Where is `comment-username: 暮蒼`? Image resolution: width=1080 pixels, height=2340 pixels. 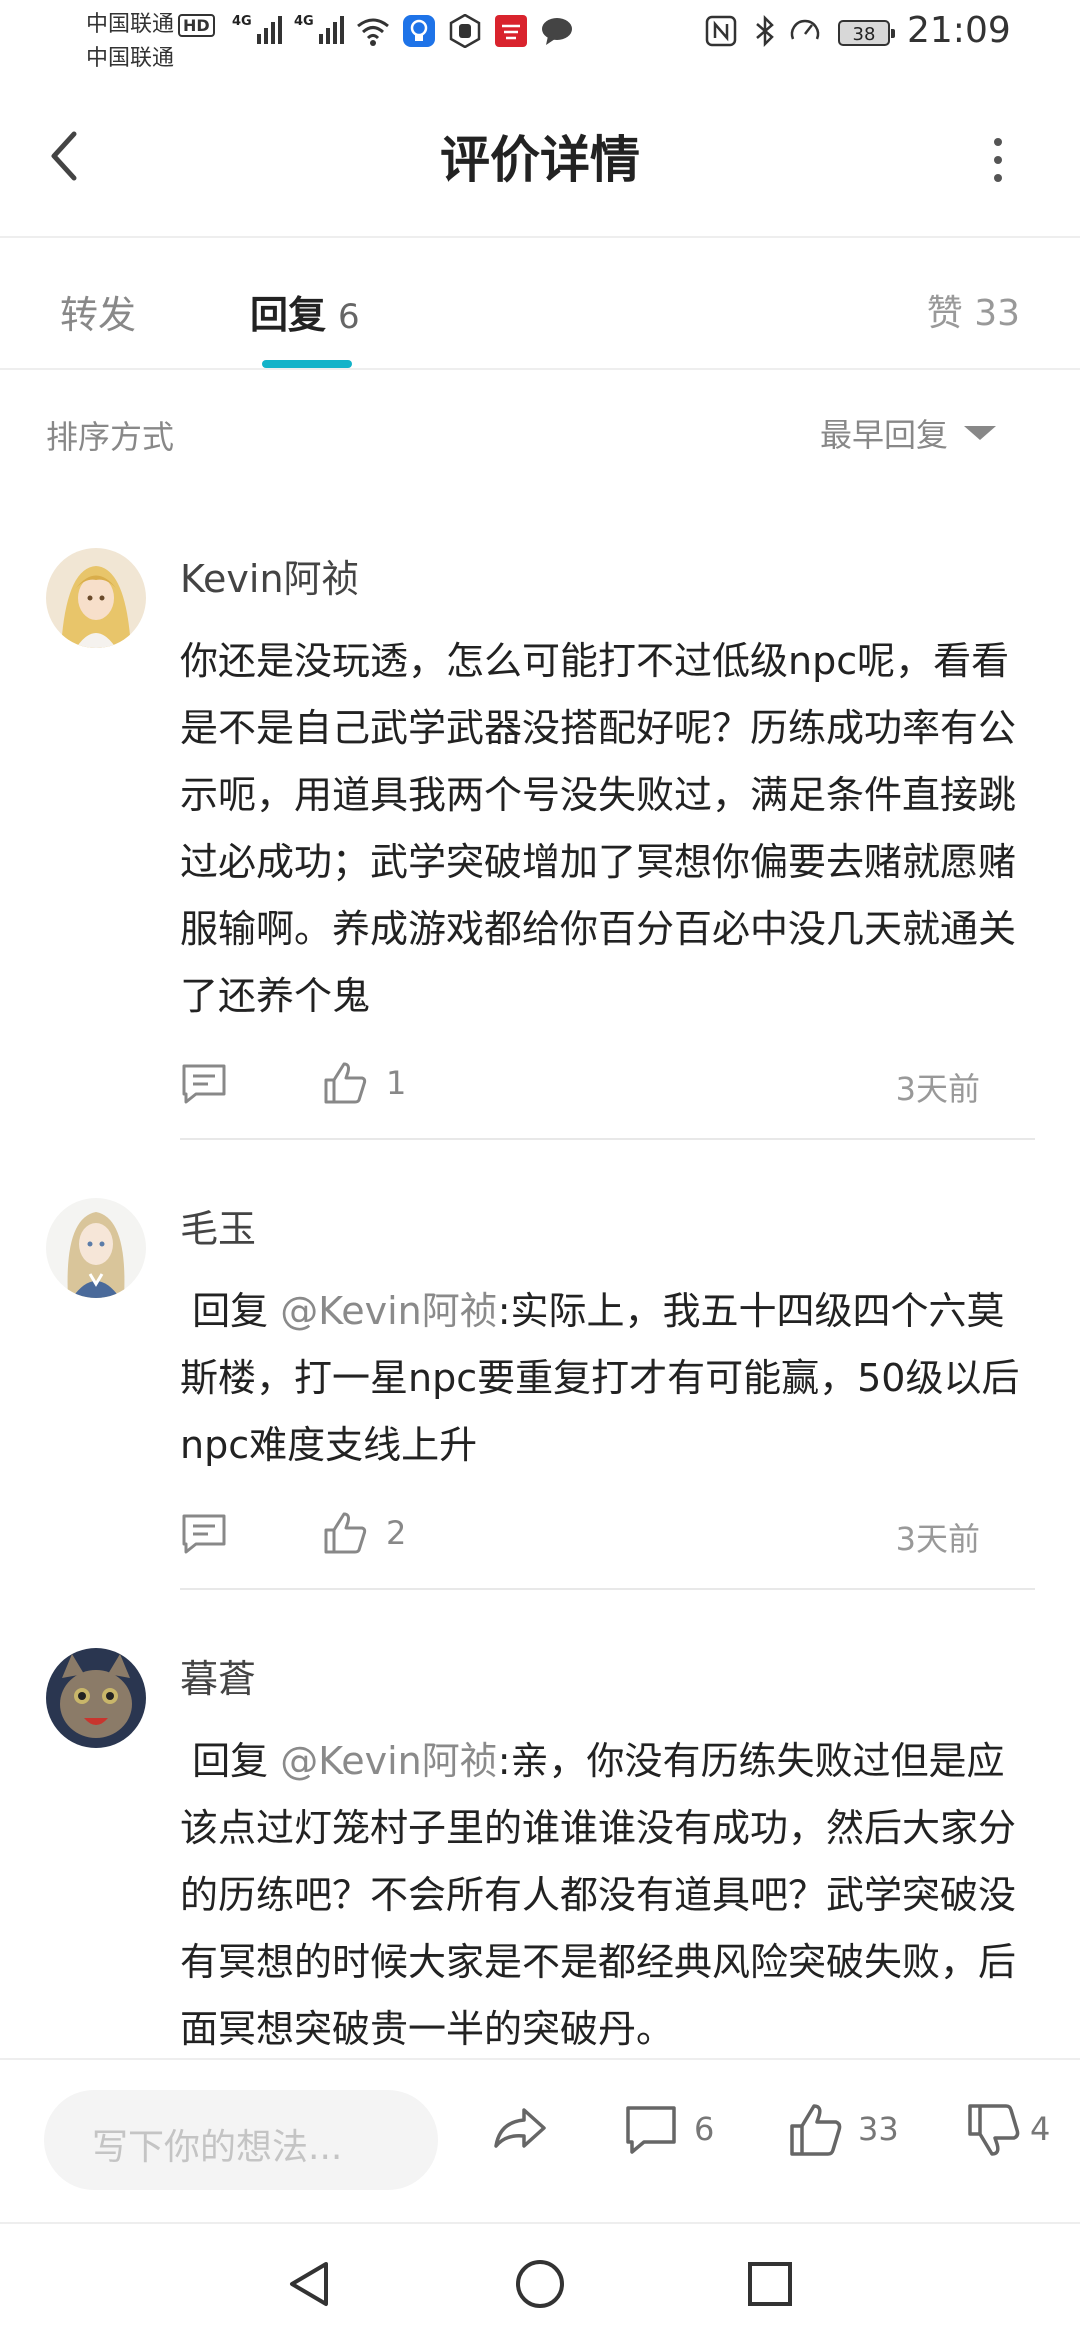
comment-username: 暮蒼 is located at coordinates (218, 1675).